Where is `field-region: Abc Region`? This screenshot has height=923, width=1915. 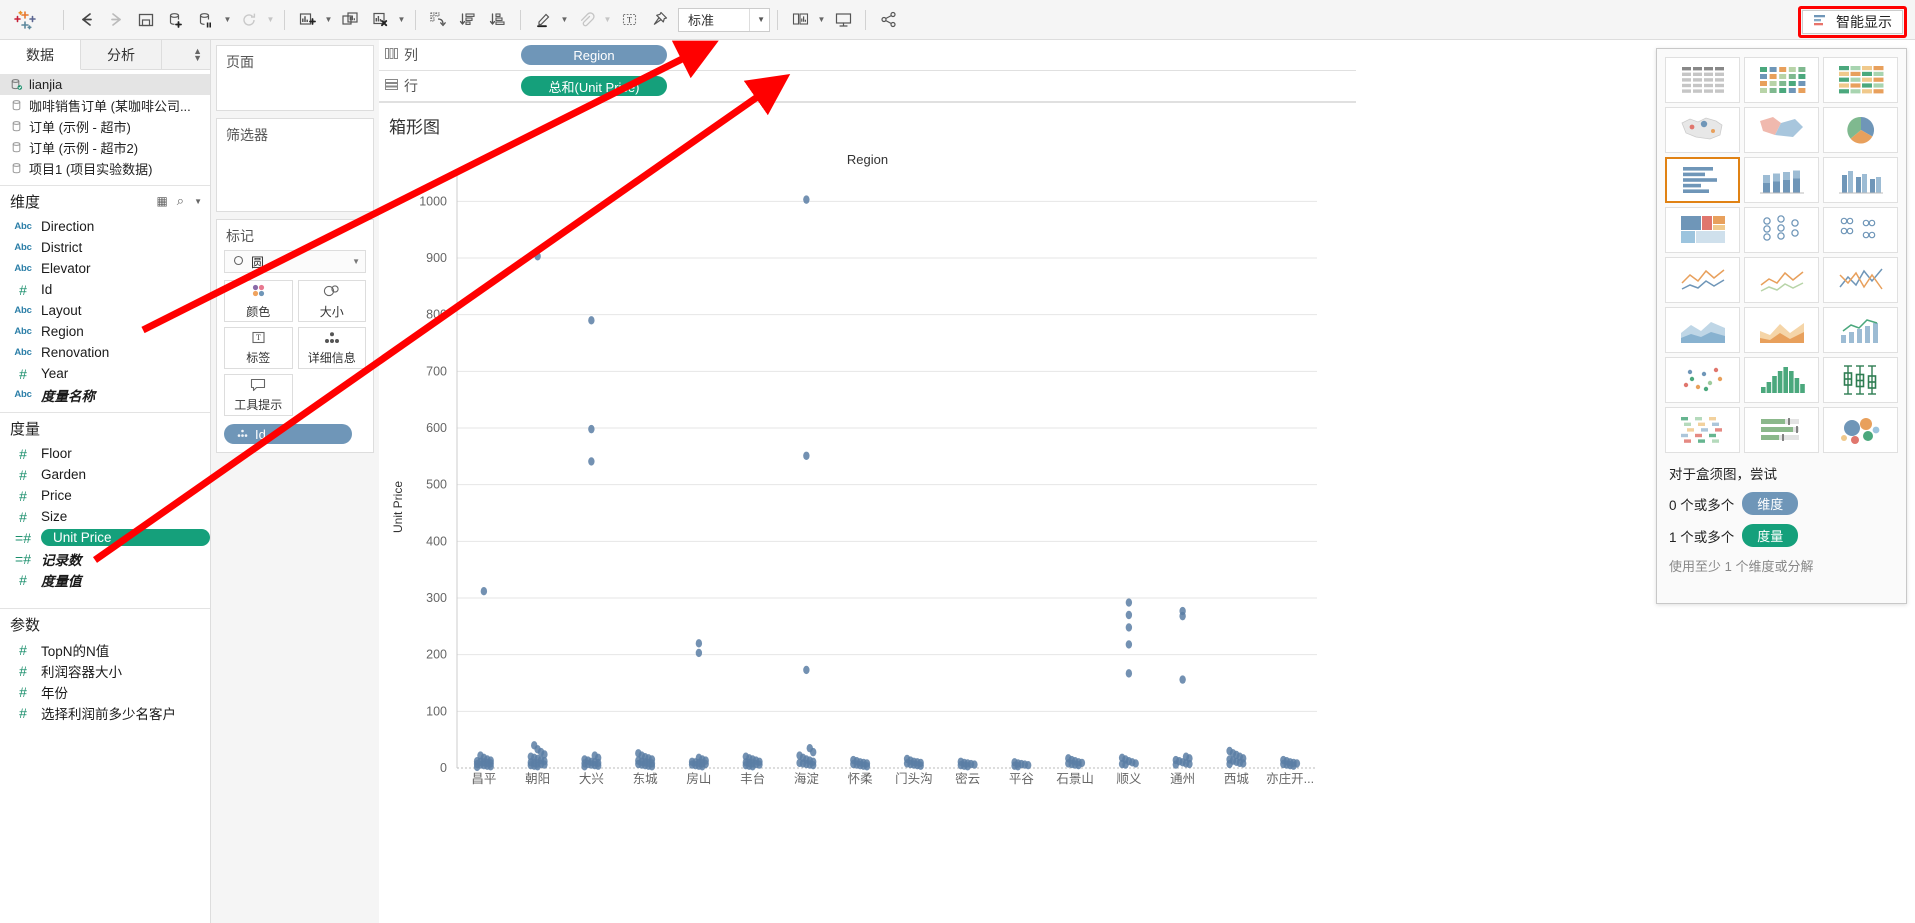
field-region: Abc Region is located at coordinates (105, 331).